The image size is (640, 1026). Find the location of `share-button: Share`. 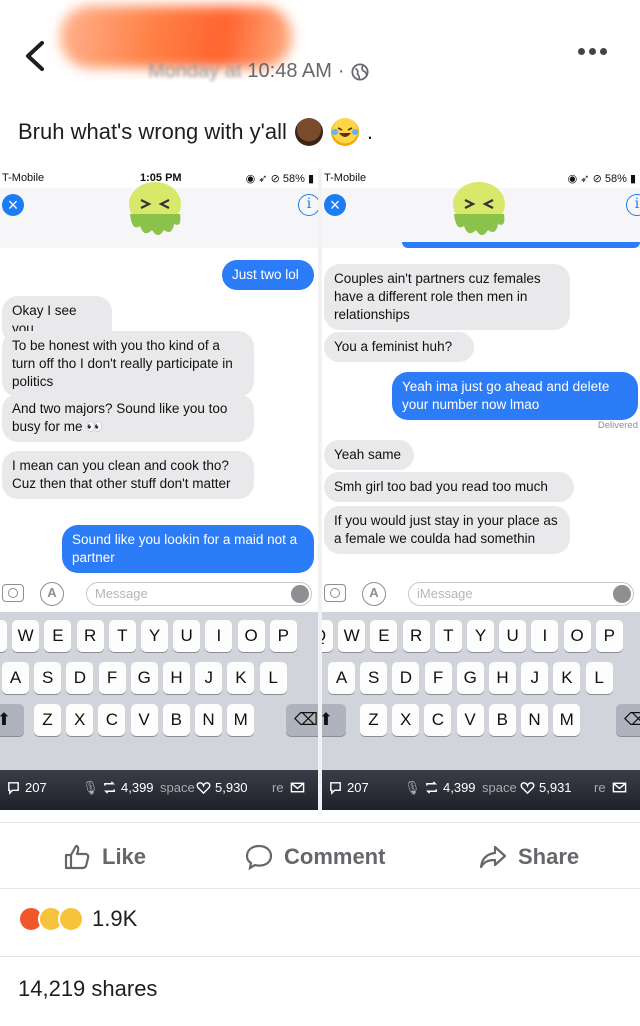

share-button: Share is located at coordinates (528, 857).